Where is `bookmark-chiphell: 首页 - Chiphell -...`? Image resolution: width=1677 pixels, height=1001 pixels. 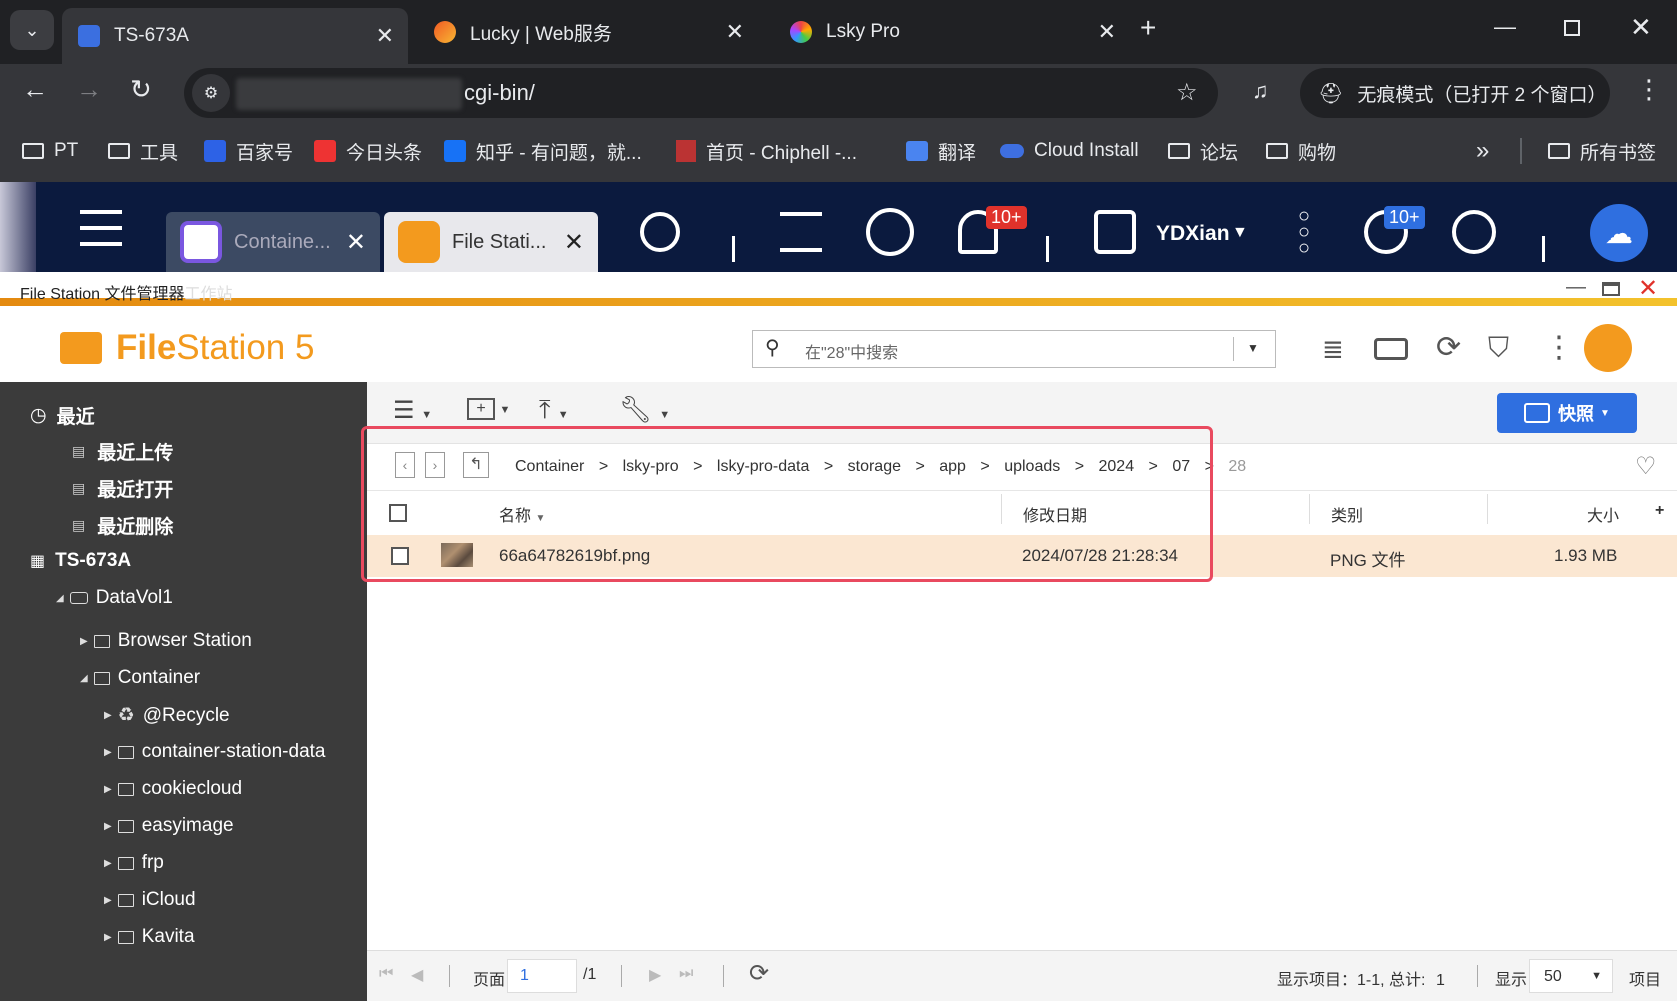 bookmark-chiphell: 首页 - Chiphell -... is located at coordinates (766, 151).